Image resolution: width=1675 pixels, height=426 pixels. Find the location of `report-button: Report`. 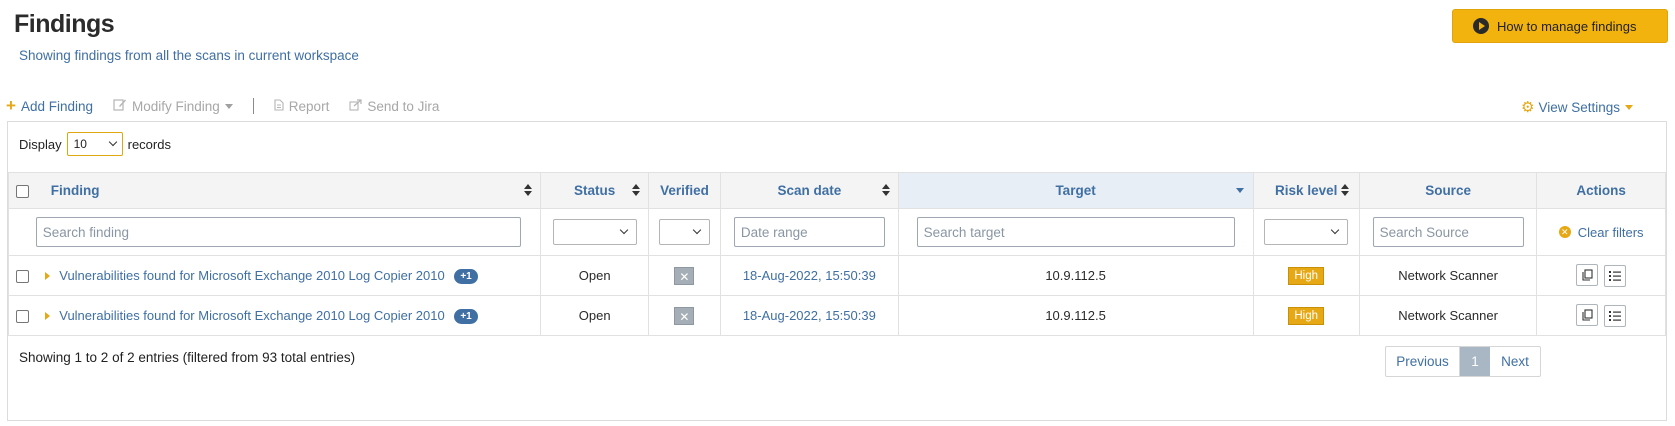

report-button: Report is located at coordinates (301, 106).